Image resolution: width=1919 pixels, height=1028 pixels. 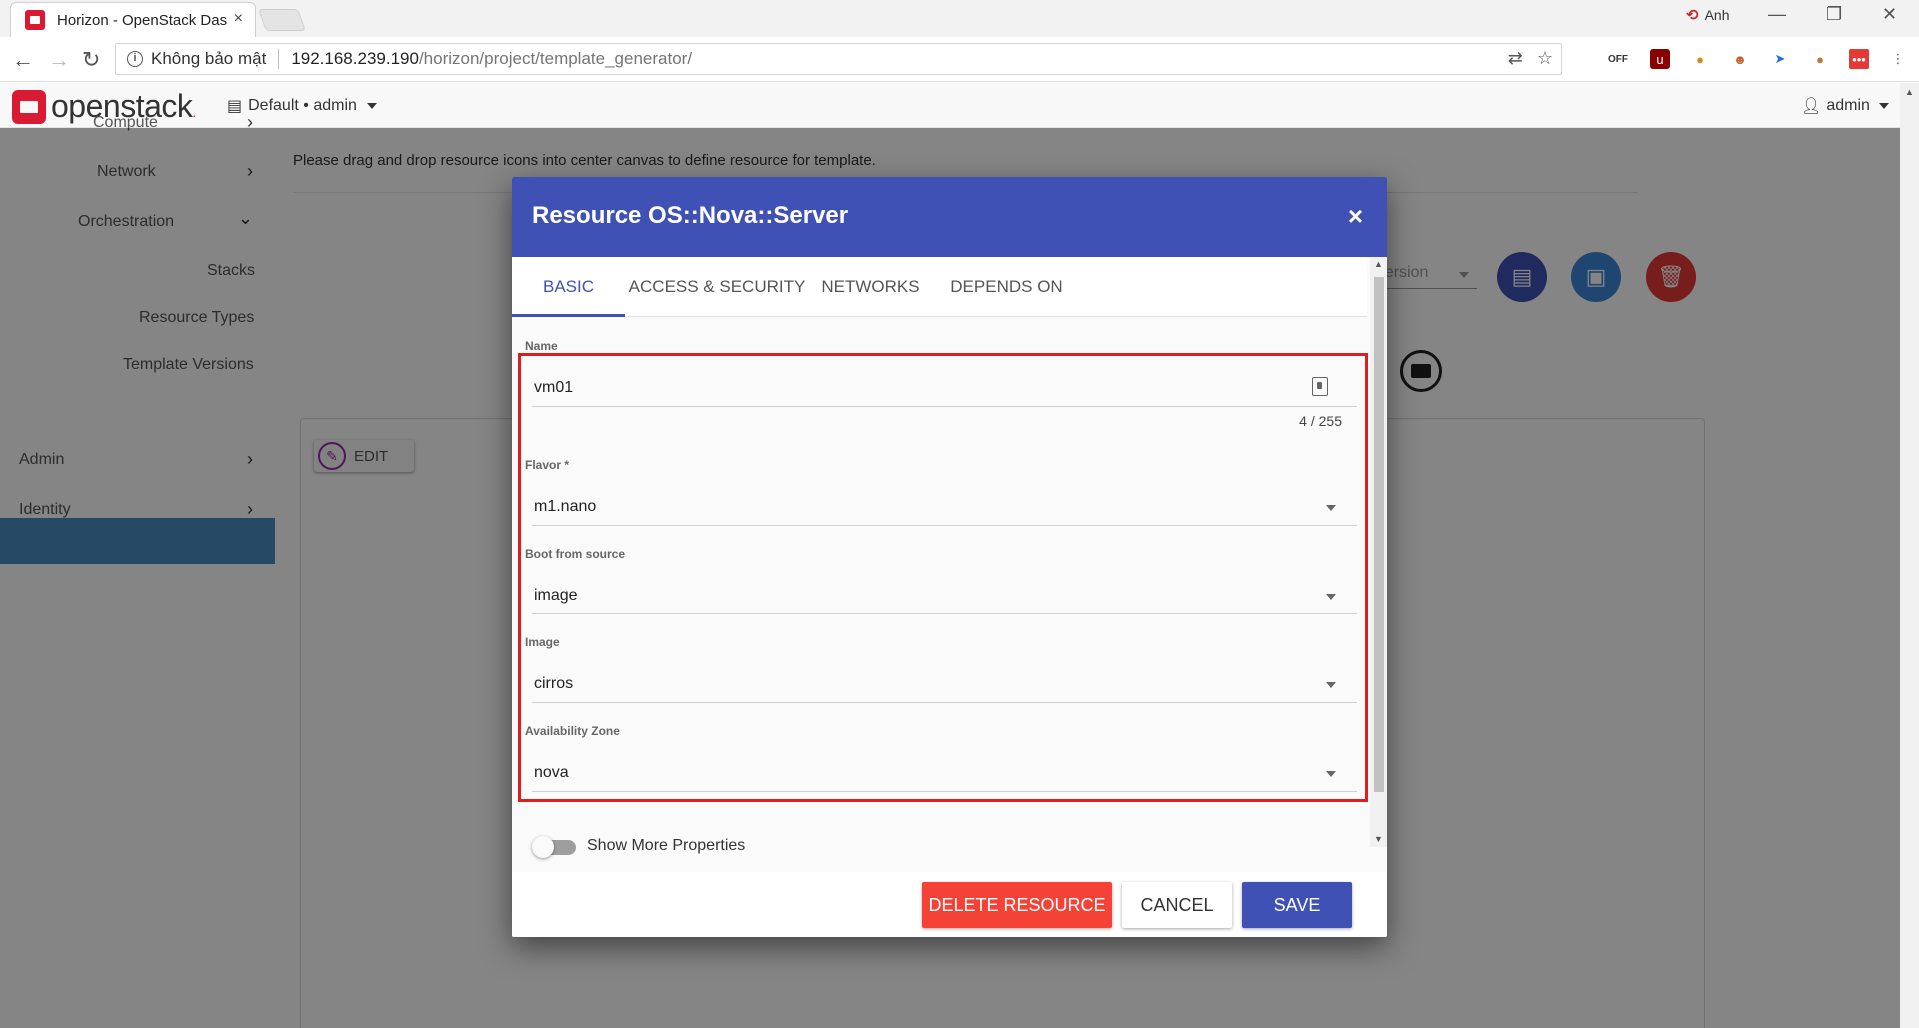 I want to click on show-more-label: Show More Properties, so click(x=666, y=846).